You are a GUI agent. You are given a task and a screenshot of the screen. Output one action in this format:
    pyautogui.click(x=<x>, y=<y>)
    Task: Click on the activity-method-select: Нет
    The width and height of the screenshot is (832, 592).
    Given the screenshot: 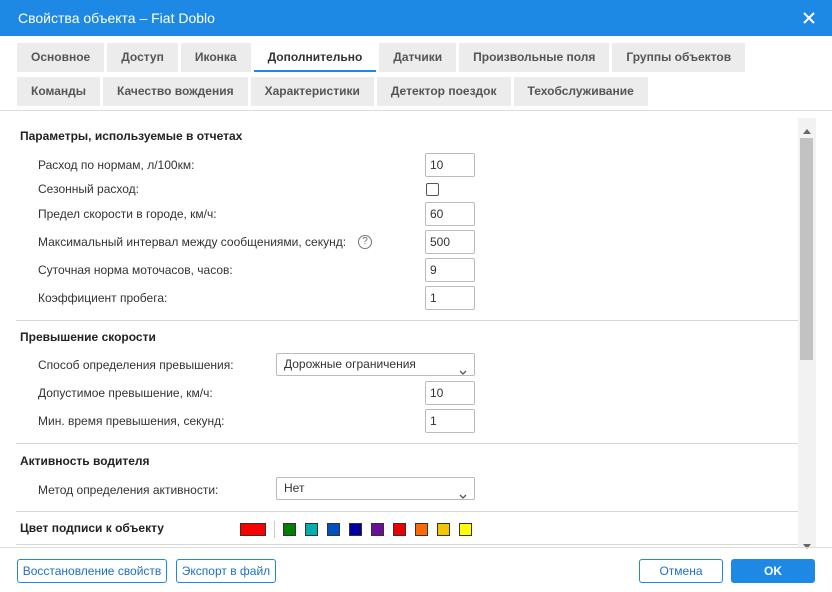 What is the action you would take?
    pyautogui.click(x=375, y=488)
    